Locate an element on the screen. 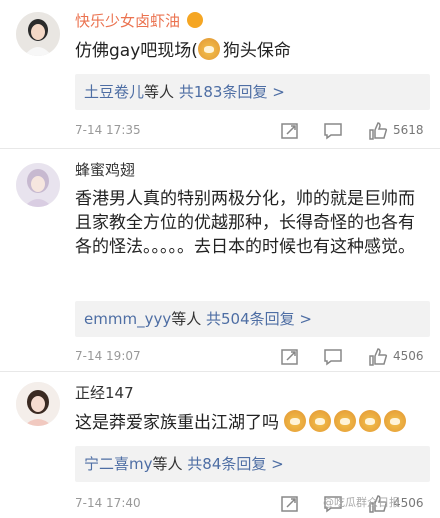 The width and height of the screenshot is (440, 518). comment-footer: 7-14 19:07 4506 is located at coordinates (252, 358).